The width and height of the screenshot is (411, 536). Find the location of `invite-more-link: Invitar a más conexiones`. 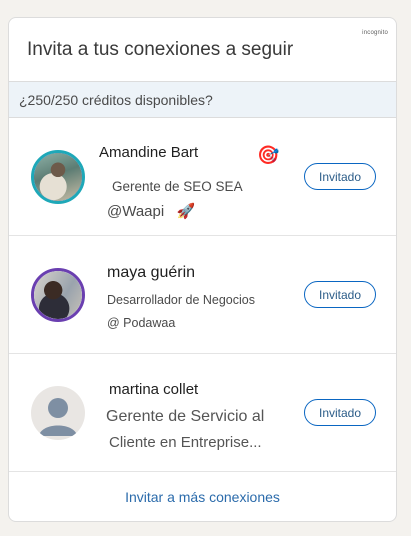

invite-more-link: Invitar a más conexiones is located at coordinates (202, 497).